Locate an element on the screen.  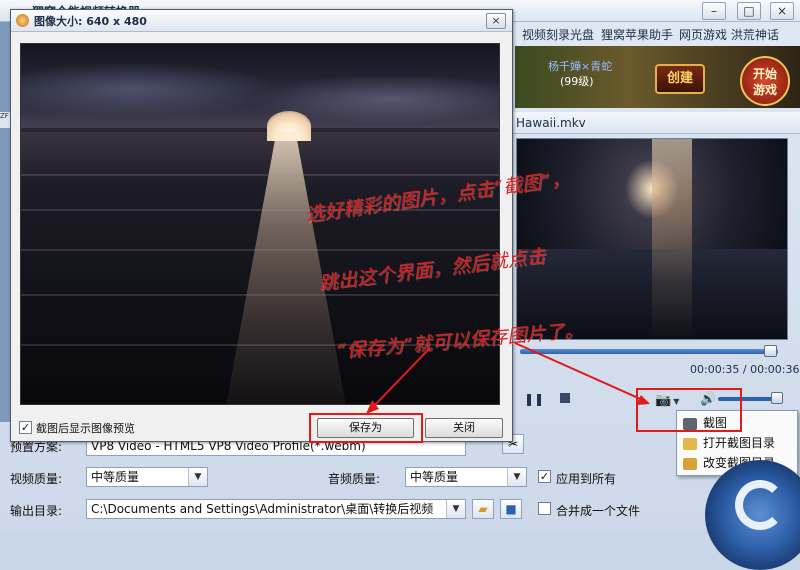
arrow-to-camera is located at coordinates (580, 372).